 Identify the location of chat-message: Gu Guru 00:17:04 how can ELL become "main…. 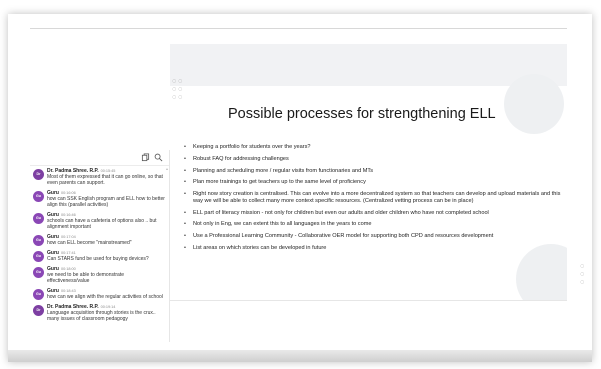
(99, 240).